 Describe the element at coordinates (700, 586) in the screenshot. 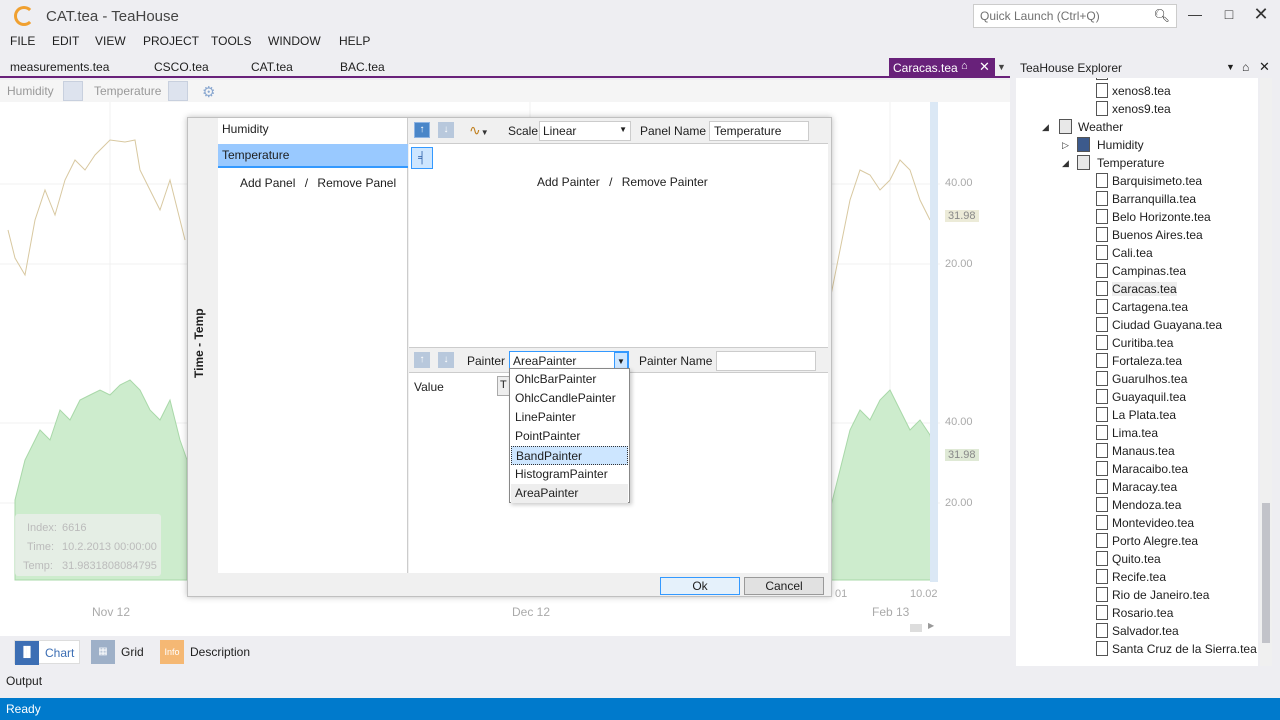

I see `ok-button: Ok` at that location.